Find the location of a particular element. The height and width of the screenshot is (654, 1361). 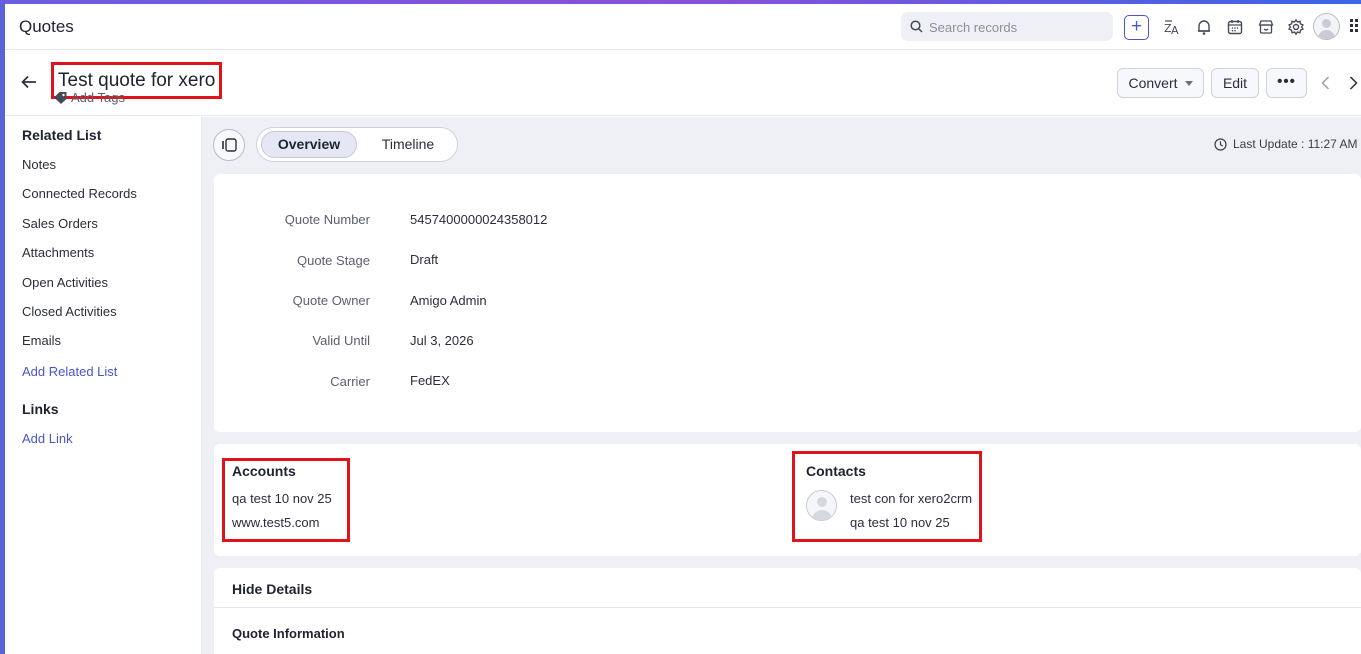

details-section-card: Hide Details Quote Information is located at coordinates (787, 611).